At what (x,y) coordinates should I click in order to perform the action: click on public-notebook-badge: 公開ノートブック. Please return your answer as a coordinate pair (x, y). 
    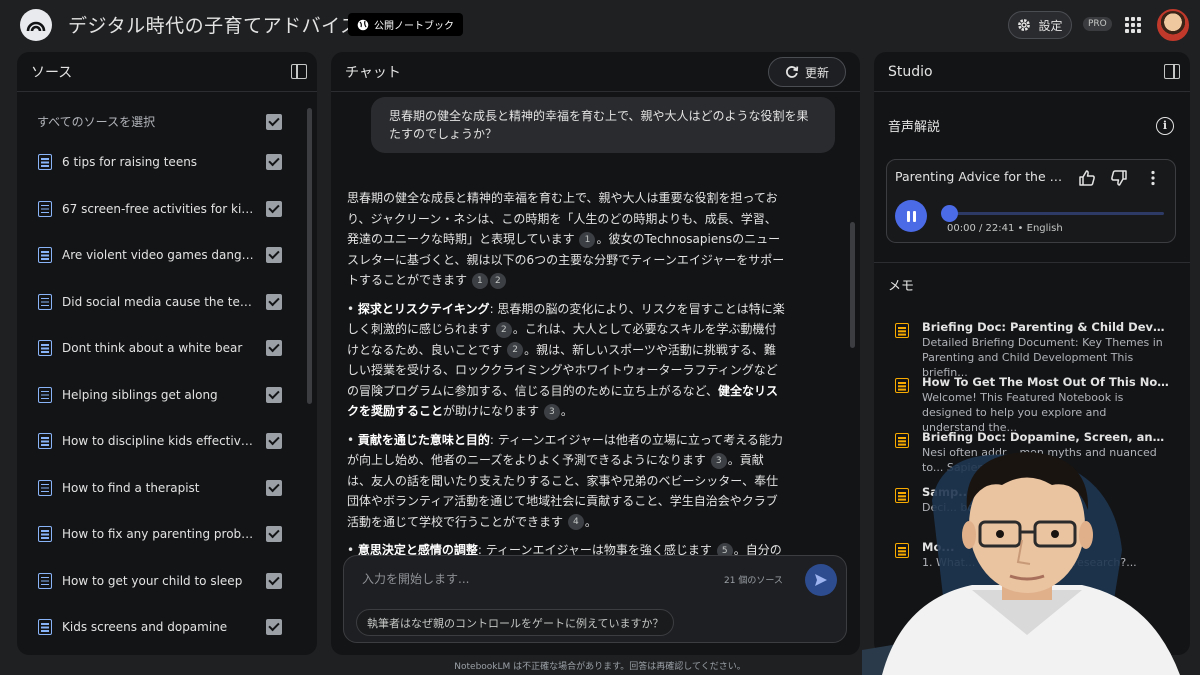
    Looking at the image, I should click on (405, 24).